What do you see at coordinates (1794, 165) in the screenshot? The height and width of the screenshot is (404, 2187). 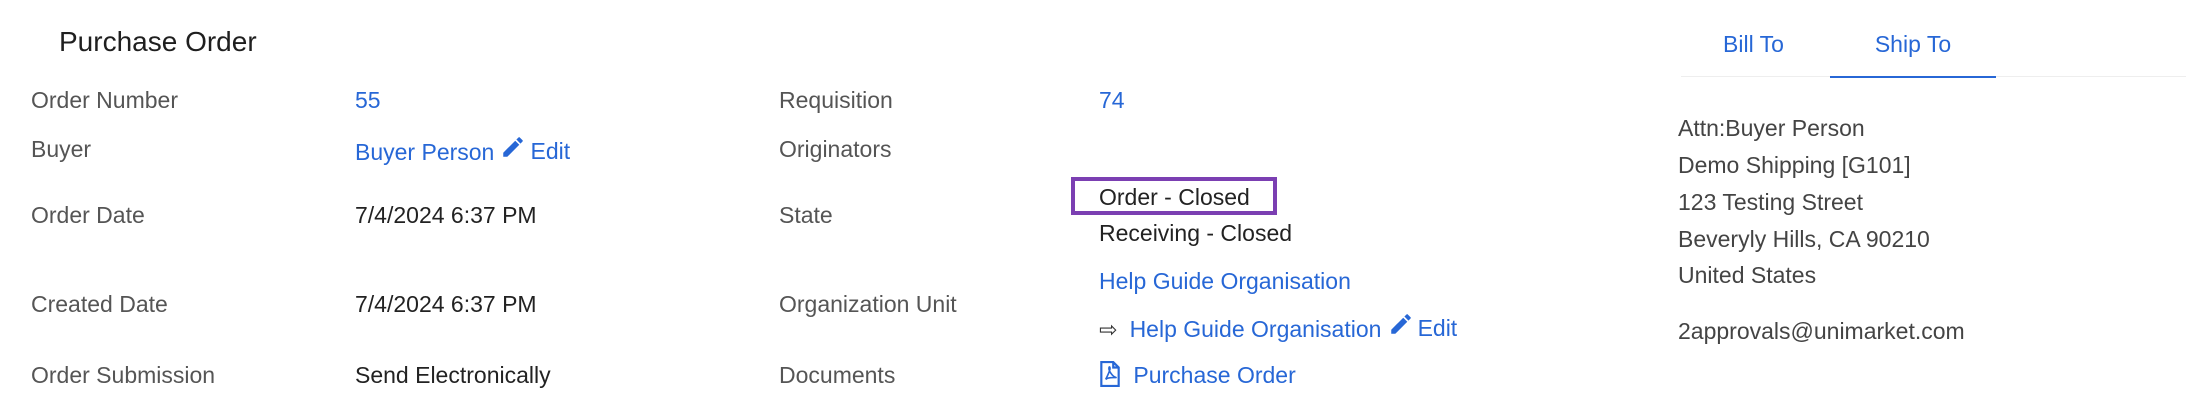 I see `ship-to-location: Demo Shipping [G101]` at bounding box center [1794, 165].